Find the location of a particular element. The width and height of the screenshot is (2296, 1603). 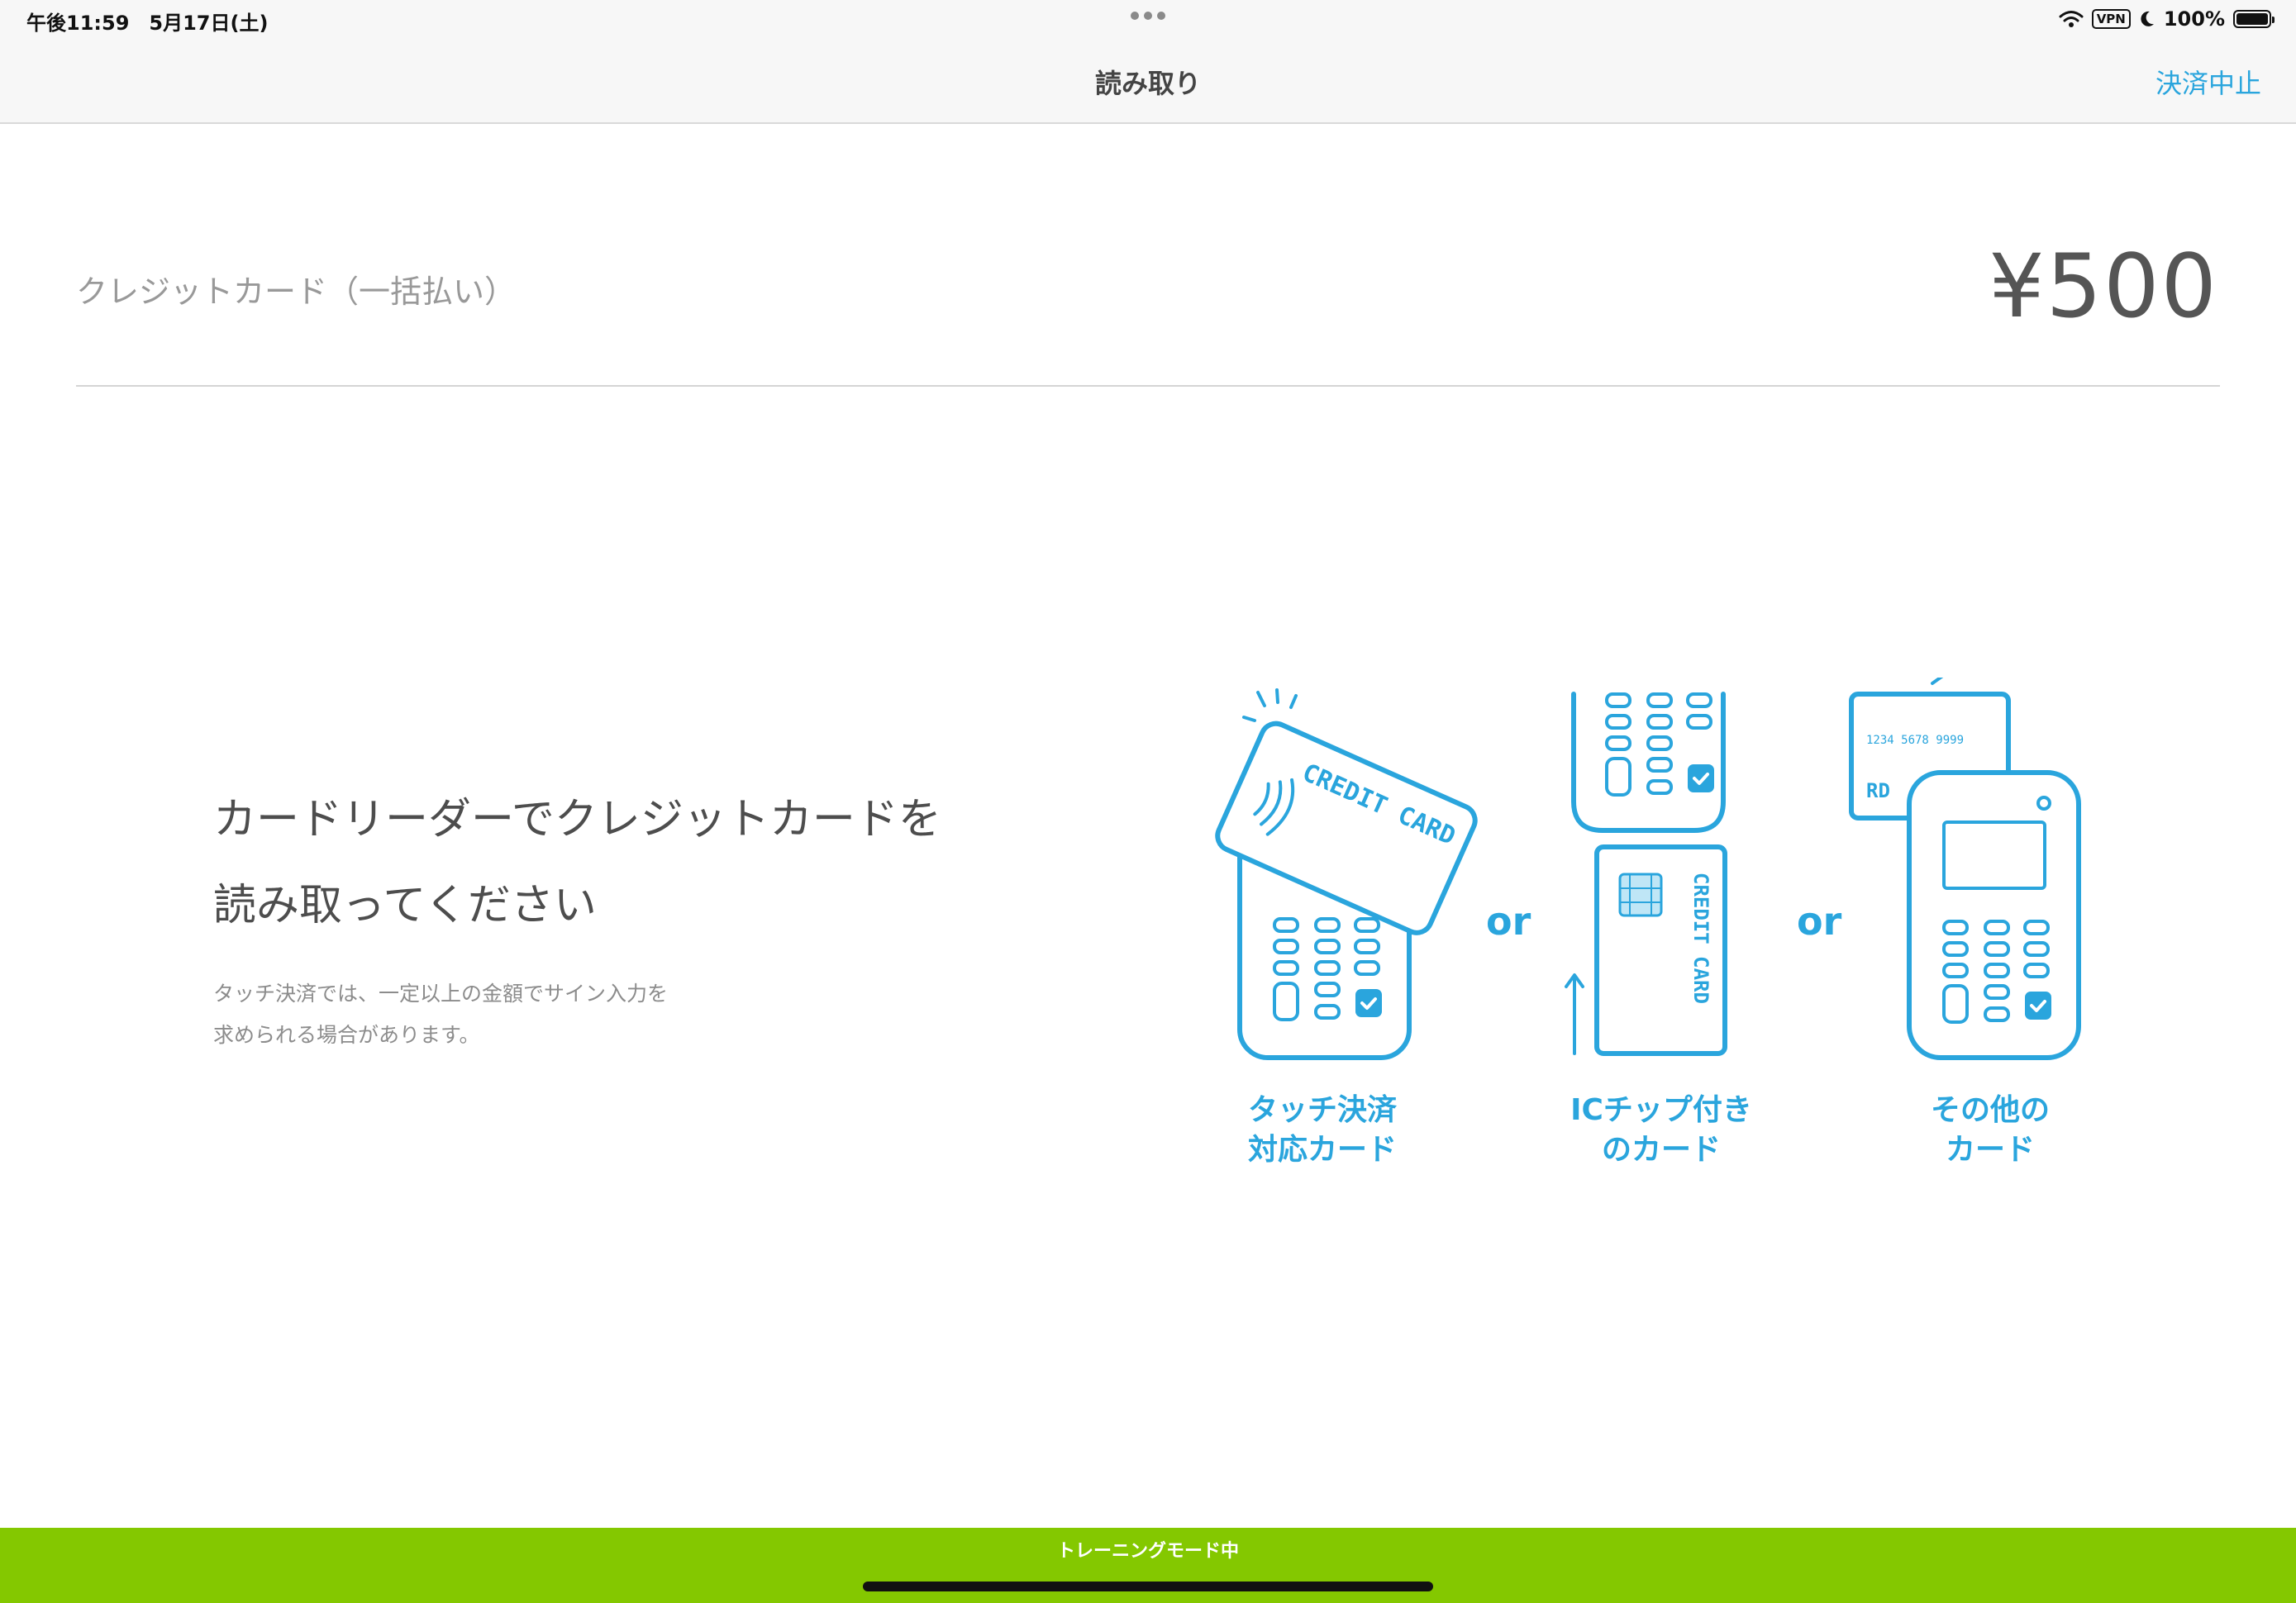

option-caption-line: タッチ決済 is located at coordinates (1322, 1110).